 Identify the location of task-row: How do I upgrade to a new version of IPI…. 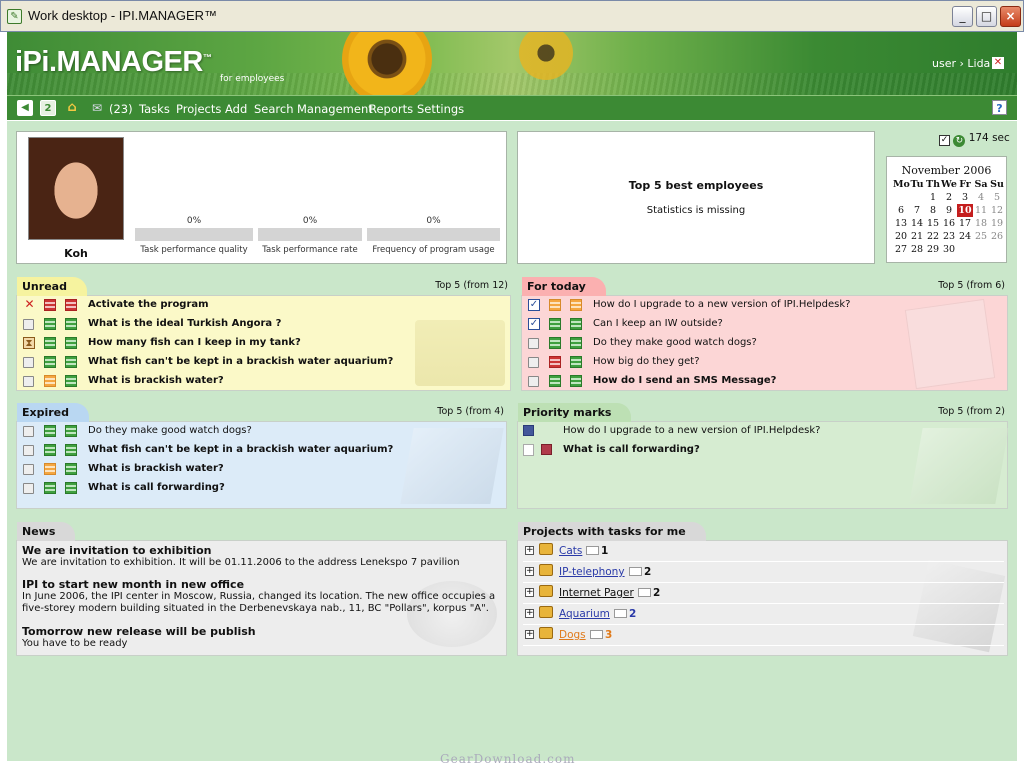
(762, 431).